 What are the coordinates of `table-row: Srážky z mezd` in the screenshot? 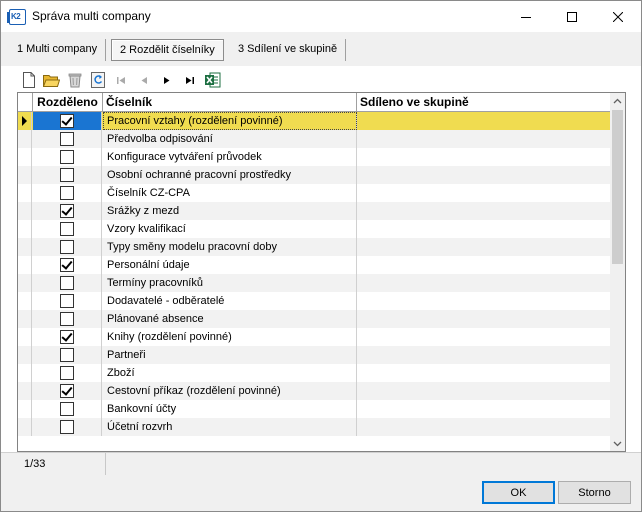 It's located at (314, 211).